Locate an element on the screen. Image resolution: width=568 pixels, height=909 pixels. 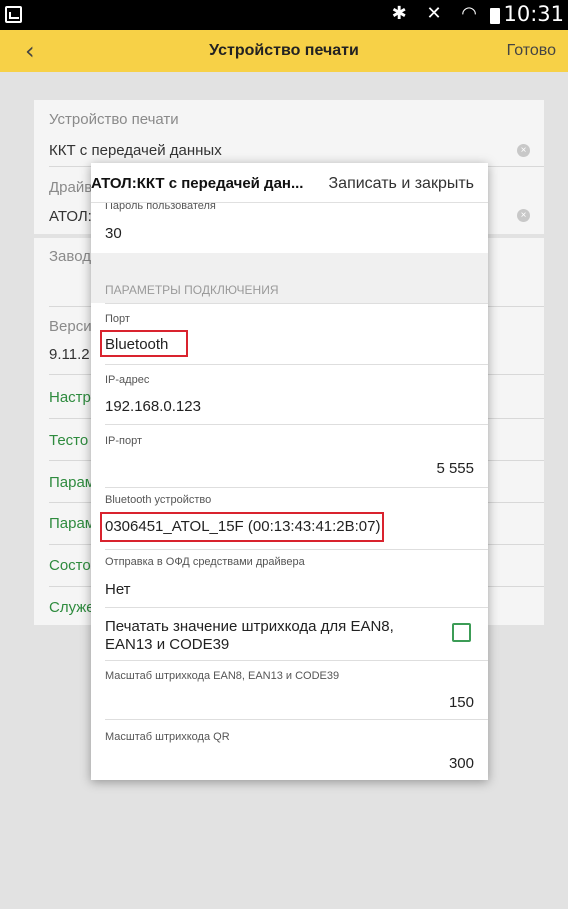
test-link: Тесто is located at coordinates (68, 440).